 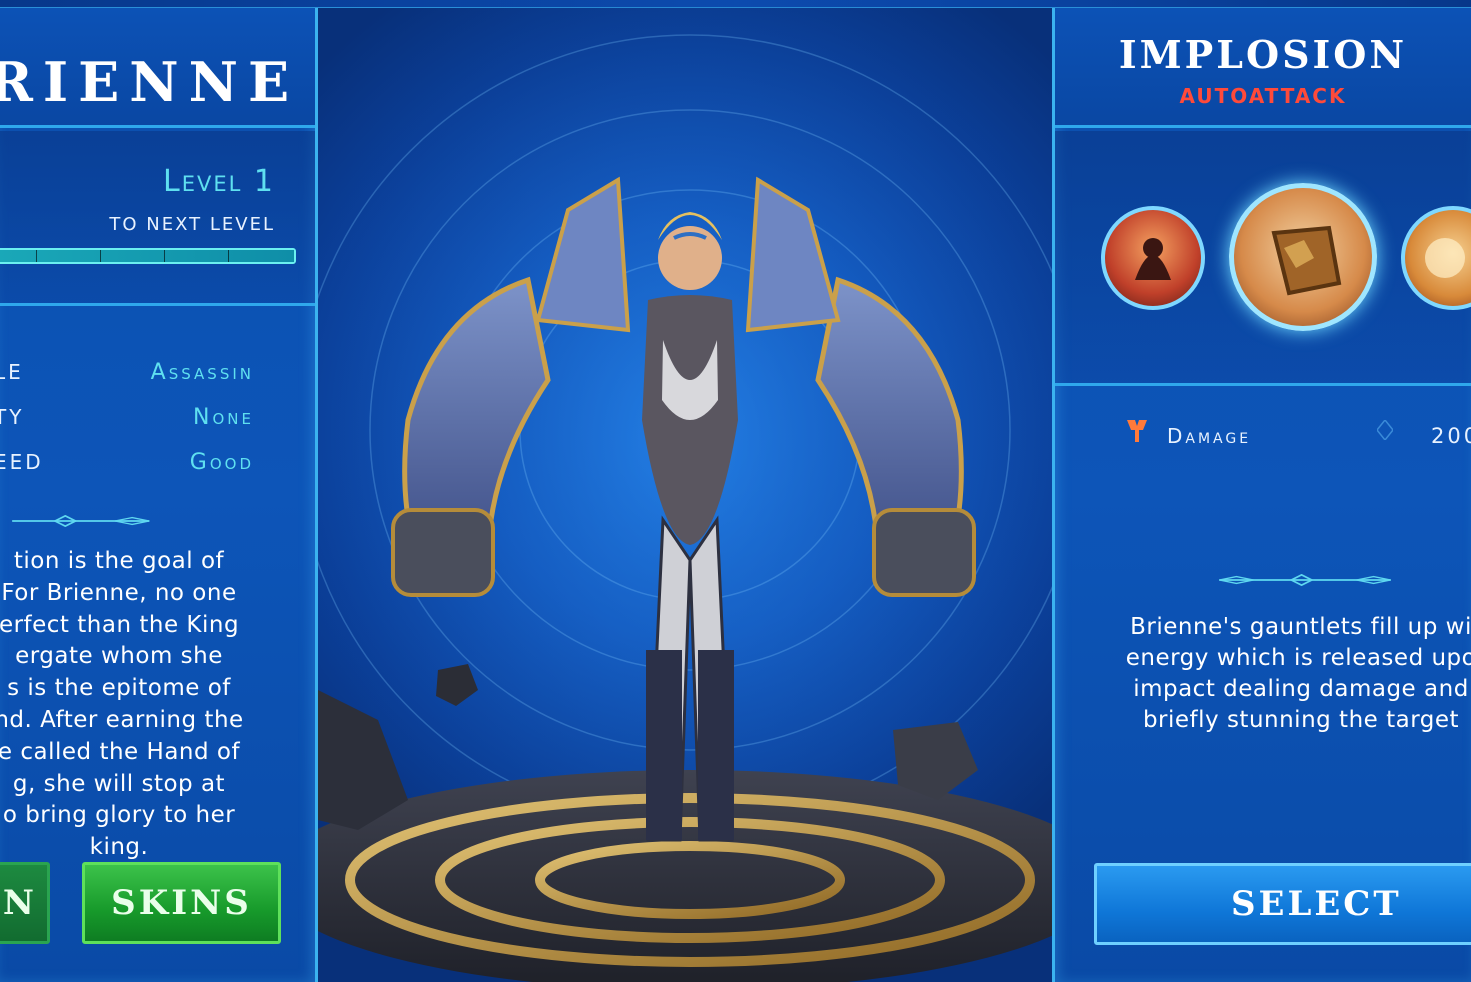 What do you see at coordinates (219, 181) in the screenshot?
I see `hero-level: Level 1` at bounding box center [219, 181].